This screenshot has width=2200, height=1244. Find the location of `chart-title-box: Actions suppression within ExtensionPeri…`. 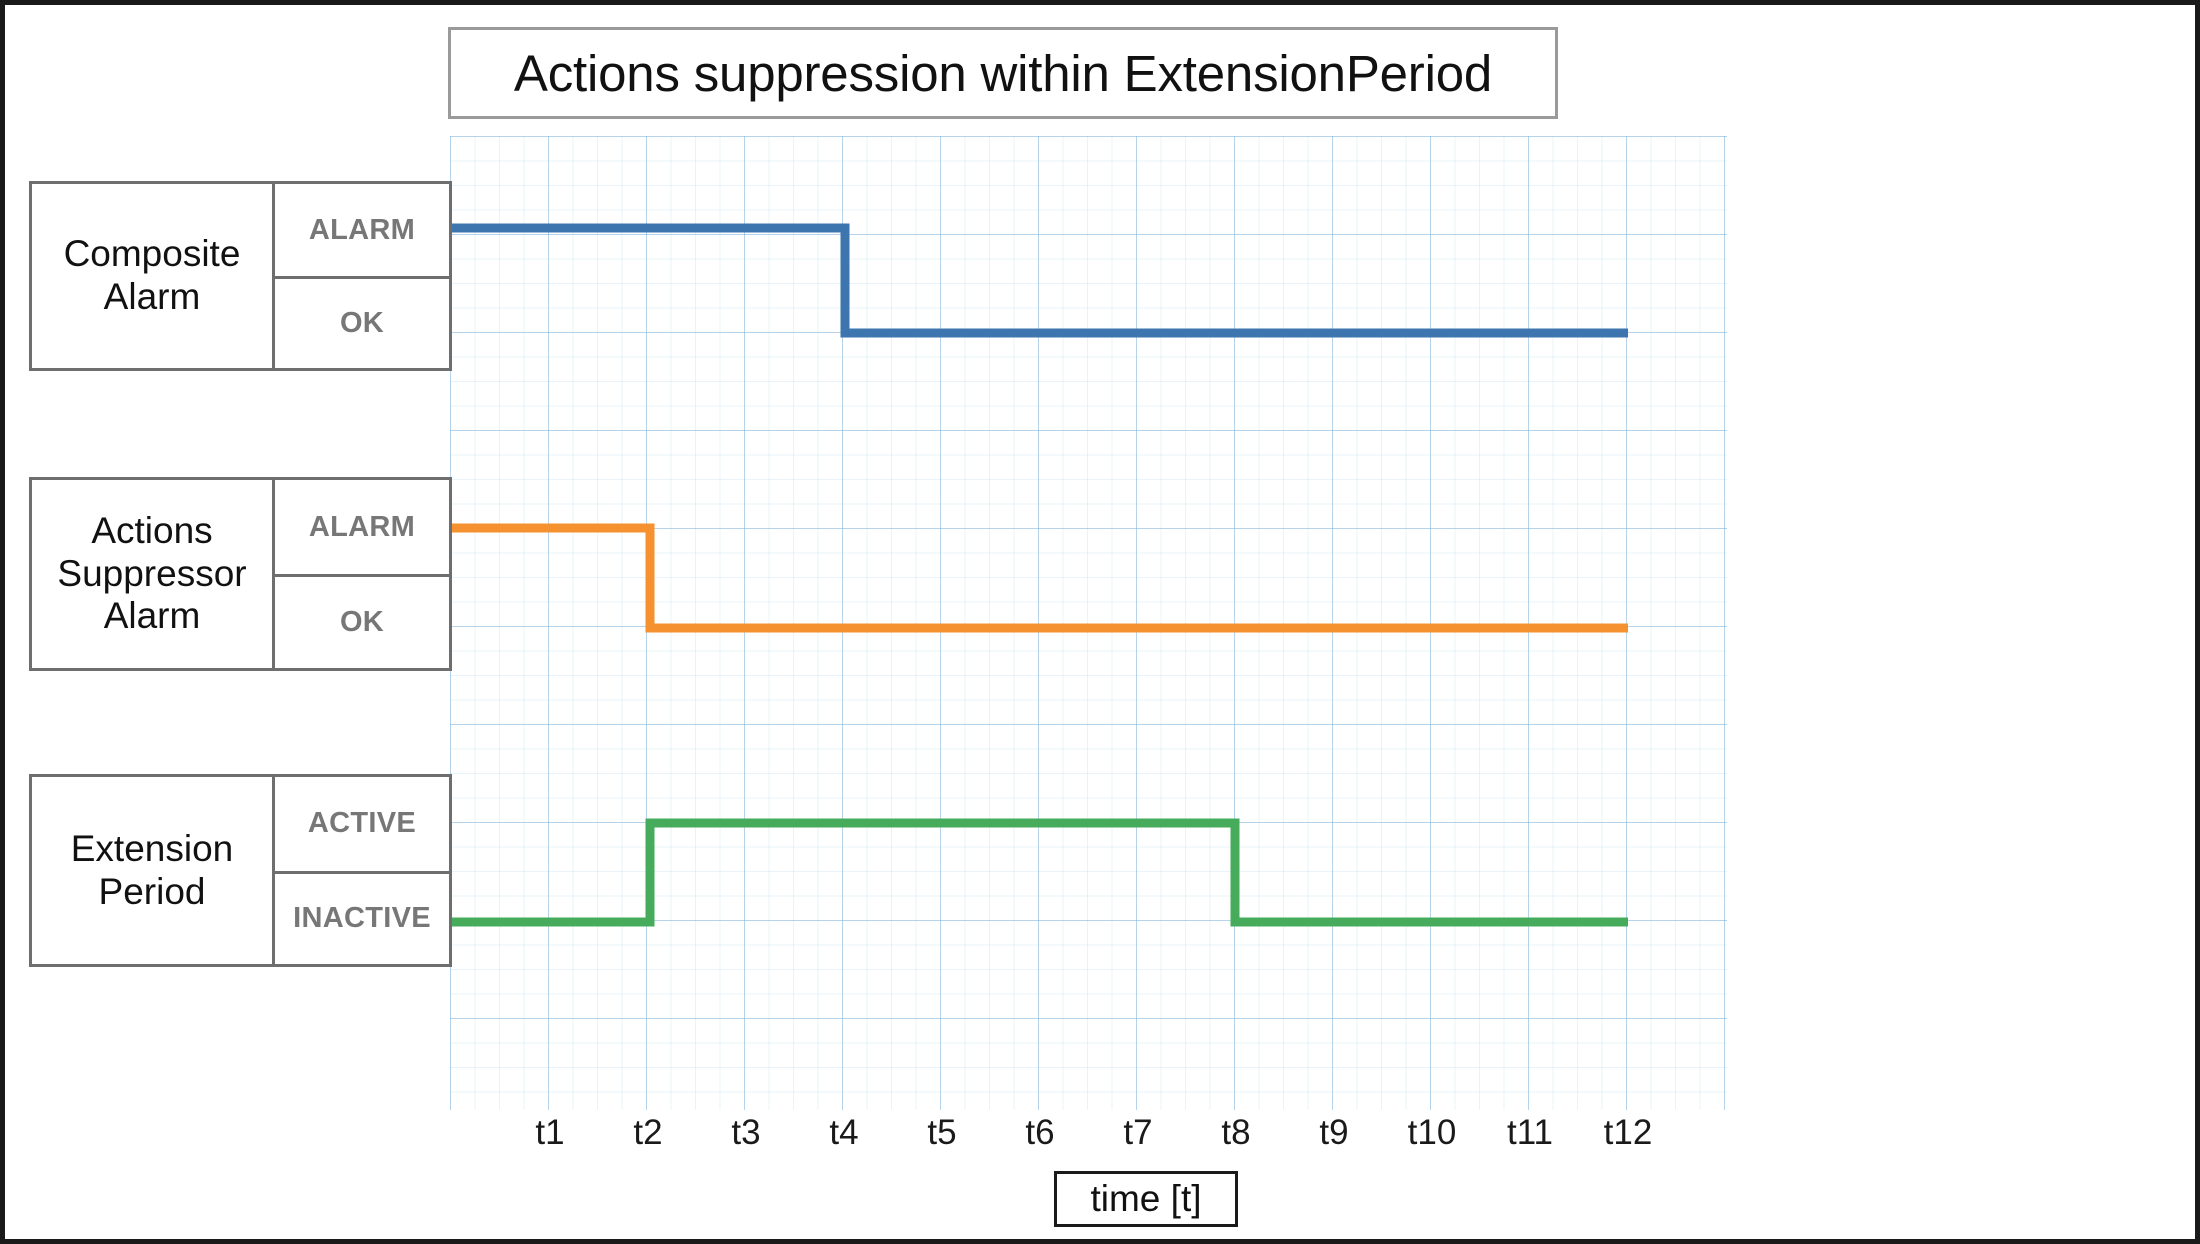

chart-title-box: Actions suppression within ExtensionPeri… is located at coordinates (1003, 73).